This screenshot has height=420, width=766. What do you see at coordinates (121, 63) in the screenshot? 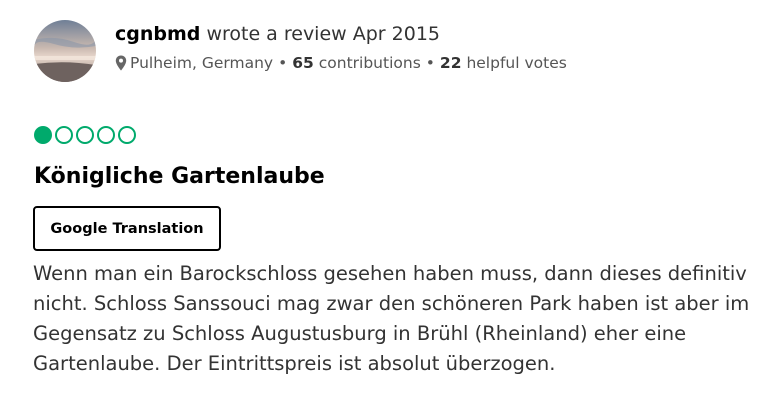
I see `location-pin-icon` at bounding box center [121, 63].